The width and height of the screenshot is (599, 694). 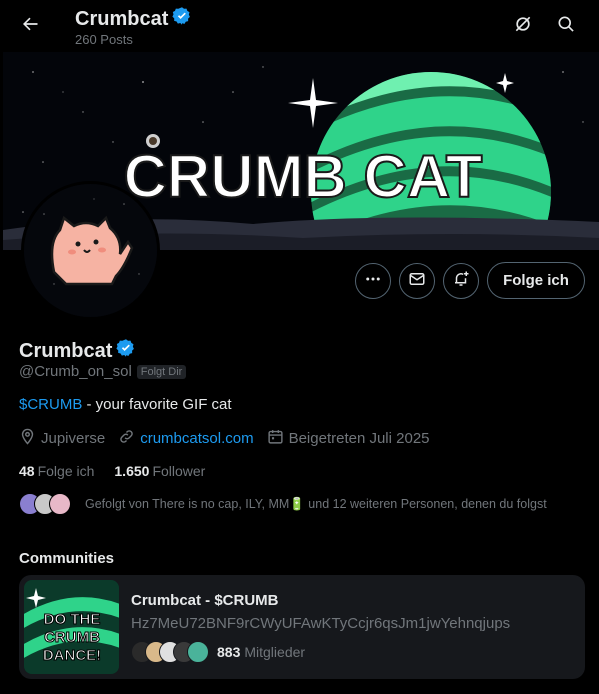 I want to click on mail-icon, so click(x=417, y=281).